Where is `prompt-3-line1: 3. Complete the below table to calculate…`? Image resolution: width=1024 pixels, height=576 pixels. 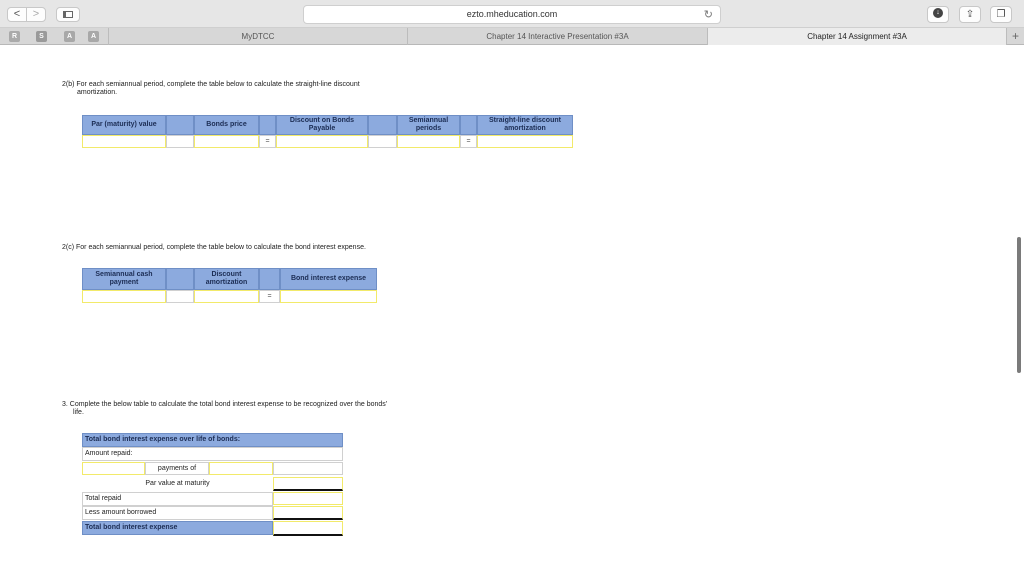
prompt-3-line1: 3. Complete the below table to calculate… is located at coordinates (225, 404).